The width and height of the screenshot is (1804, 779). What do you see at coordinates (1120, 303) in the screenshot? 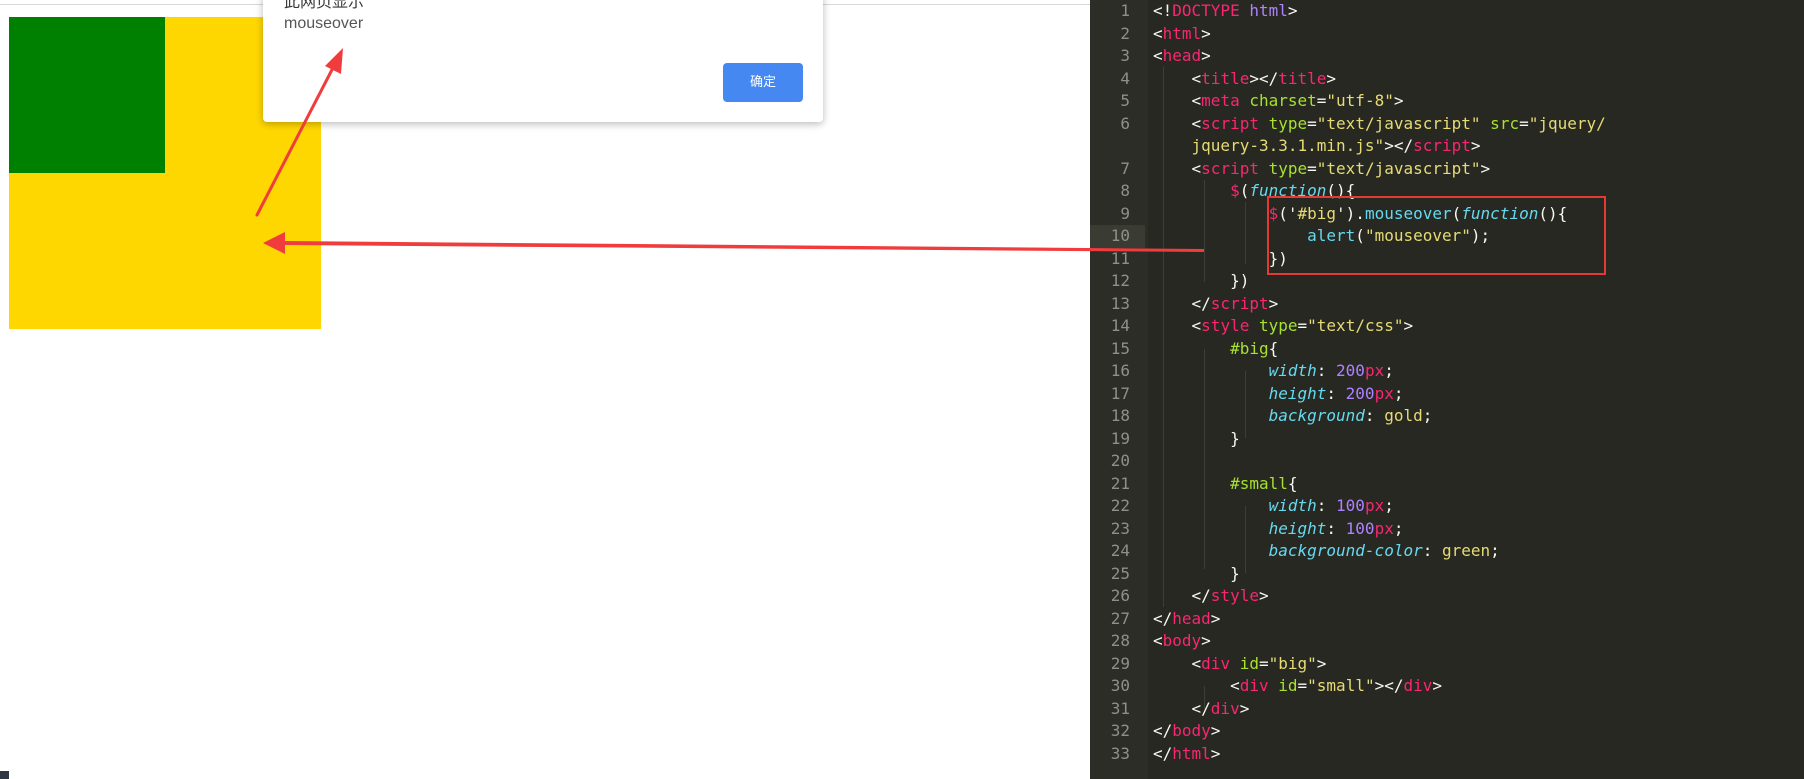
I see `line-number: 13` at bounding box center [1120, 303].